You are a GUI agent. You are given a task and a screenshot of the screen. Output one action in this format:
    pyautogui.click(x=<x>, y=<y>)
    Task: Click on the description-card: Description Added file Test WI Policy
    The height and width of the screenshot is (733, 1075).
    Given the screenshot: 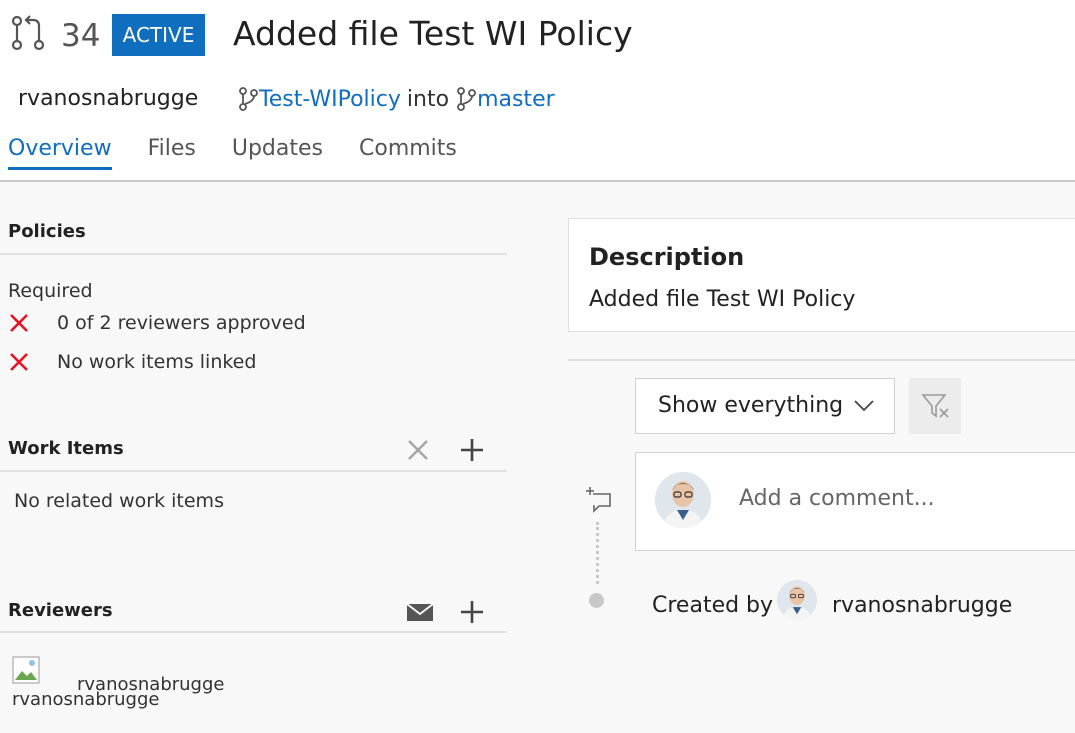 What is the action you would take?
    pyautogui.click(x=821, y=275)
    